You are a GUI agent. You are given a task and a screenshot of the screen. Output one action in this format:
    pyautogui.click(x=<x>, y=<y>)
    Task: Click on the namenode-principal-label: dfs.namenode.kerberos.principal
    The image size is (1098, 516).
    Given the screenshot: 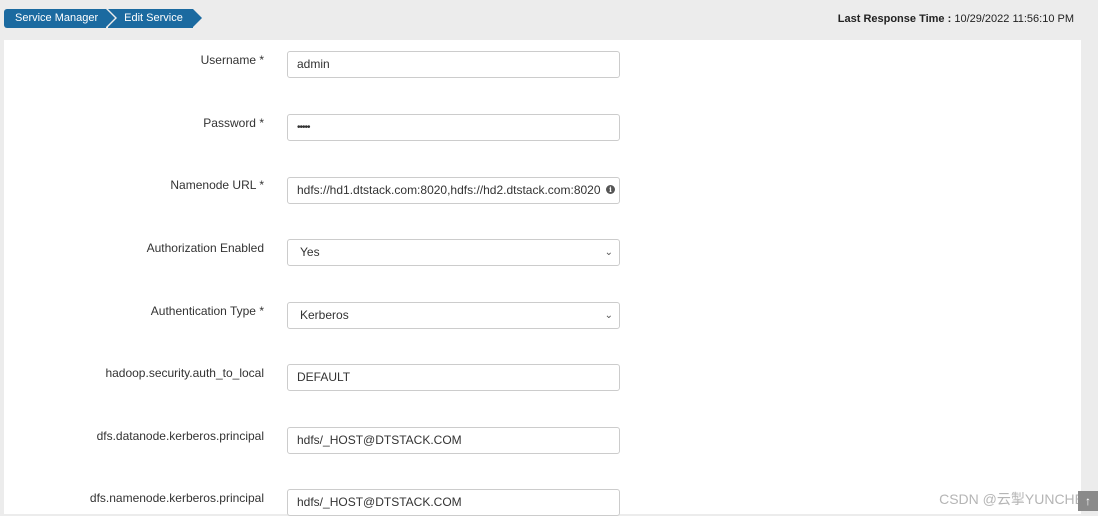 What is the action you would take?
    pyautogui.click(x=176, y=498)
    